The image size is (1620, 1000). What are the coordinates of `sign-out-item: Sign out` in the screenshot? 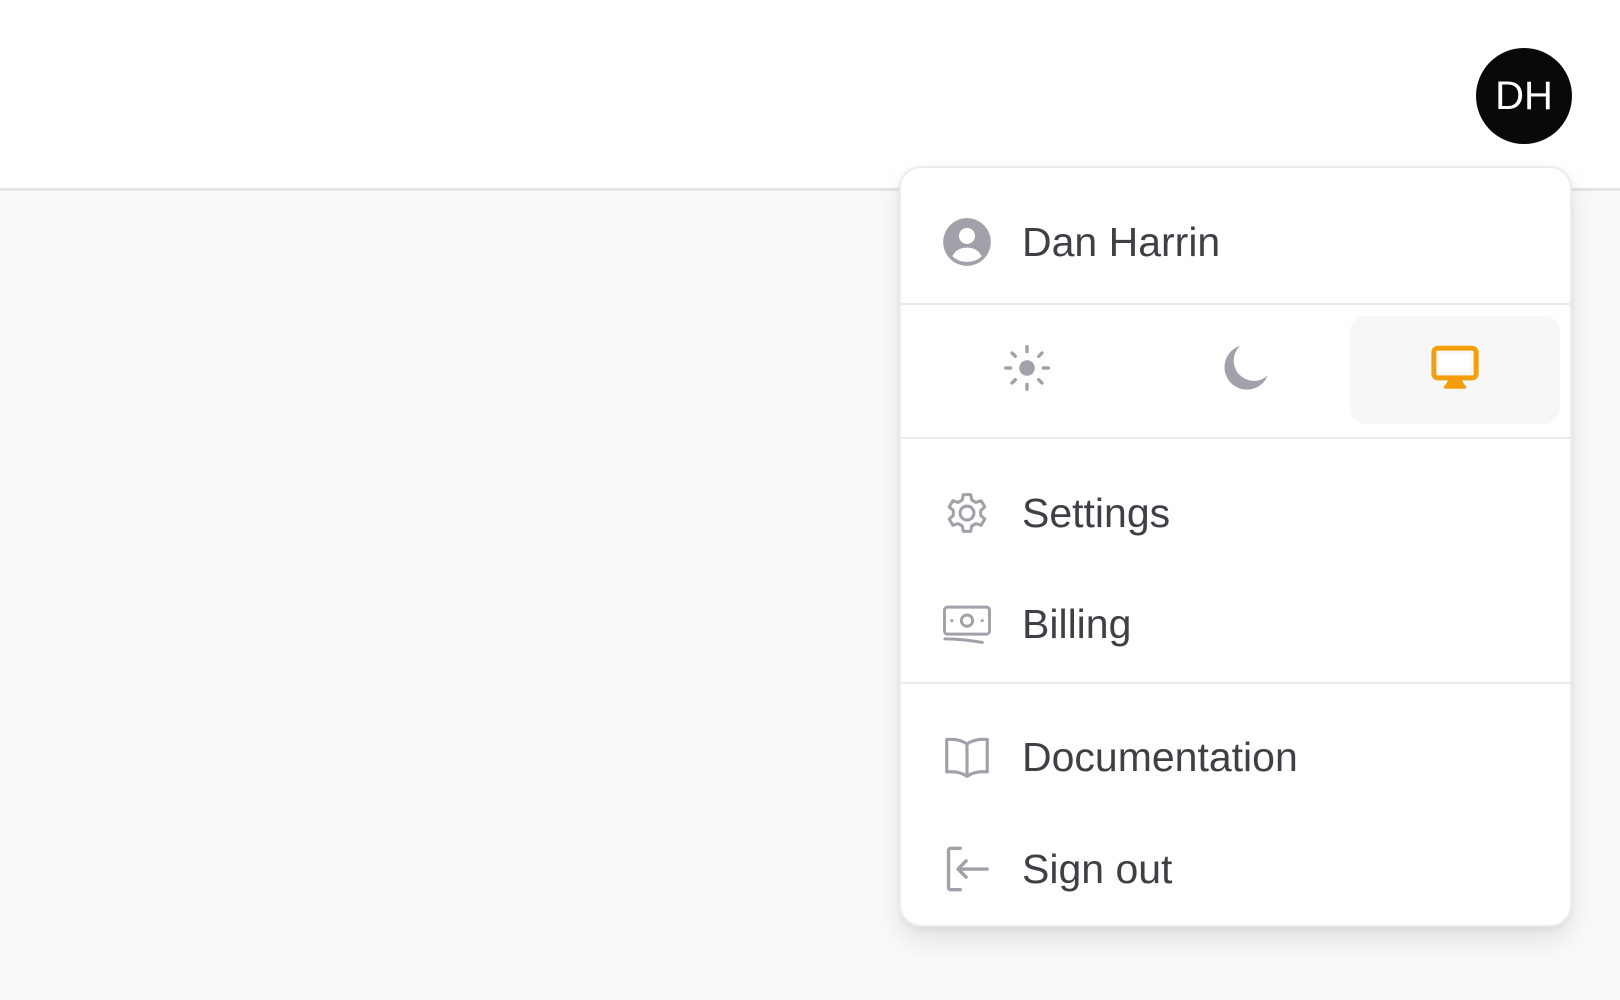 It's located at (1235, 869).